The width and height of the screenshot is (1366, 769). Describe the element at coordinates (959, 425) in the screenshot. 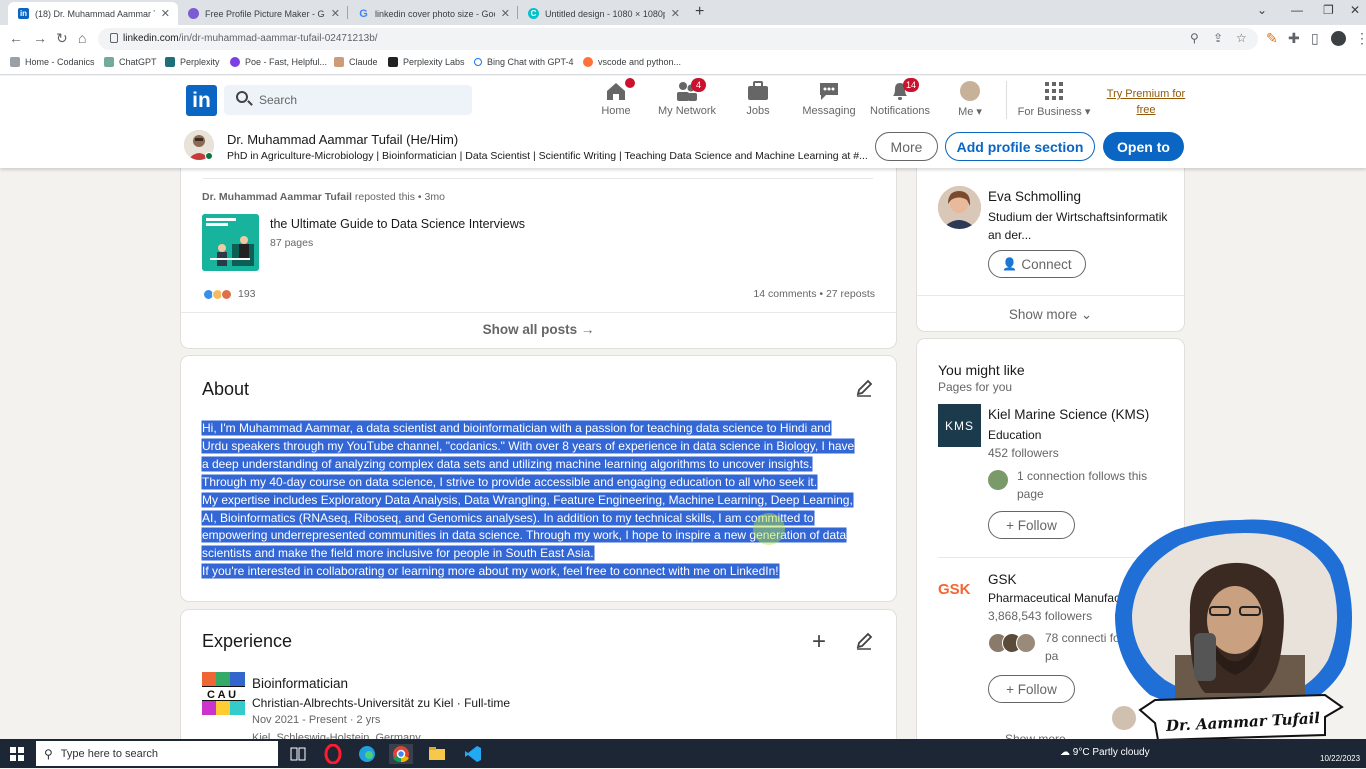

I see `kms-logo: KMS` at that location.